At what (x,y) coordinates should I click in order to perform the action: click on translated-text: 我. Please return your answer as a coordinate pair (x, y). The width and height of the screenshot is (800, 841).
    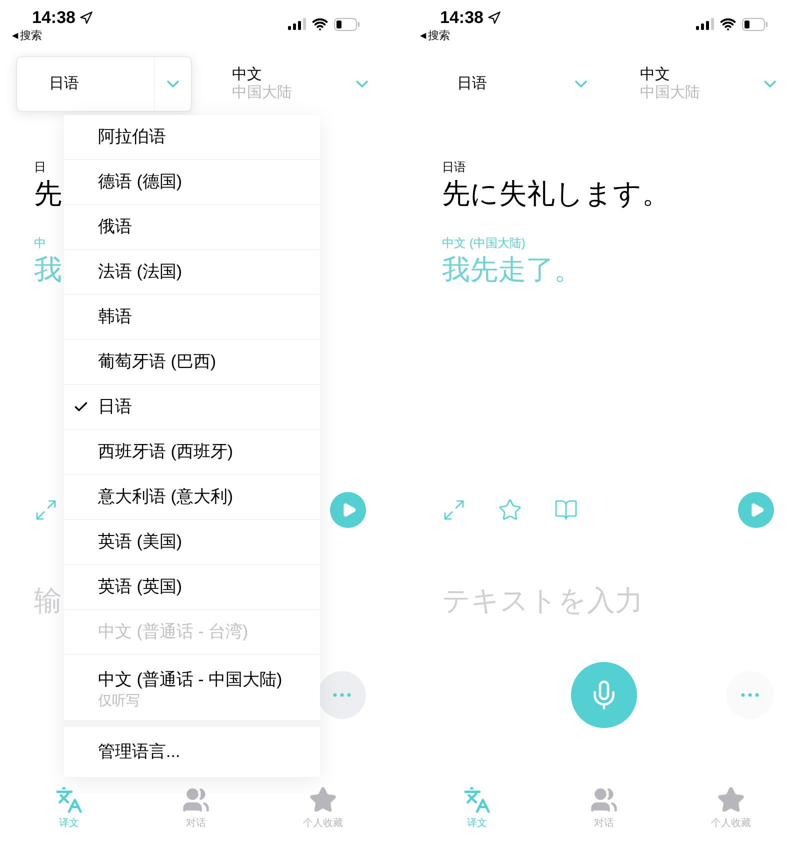
    Looking at the image, I should click on (48, 270).